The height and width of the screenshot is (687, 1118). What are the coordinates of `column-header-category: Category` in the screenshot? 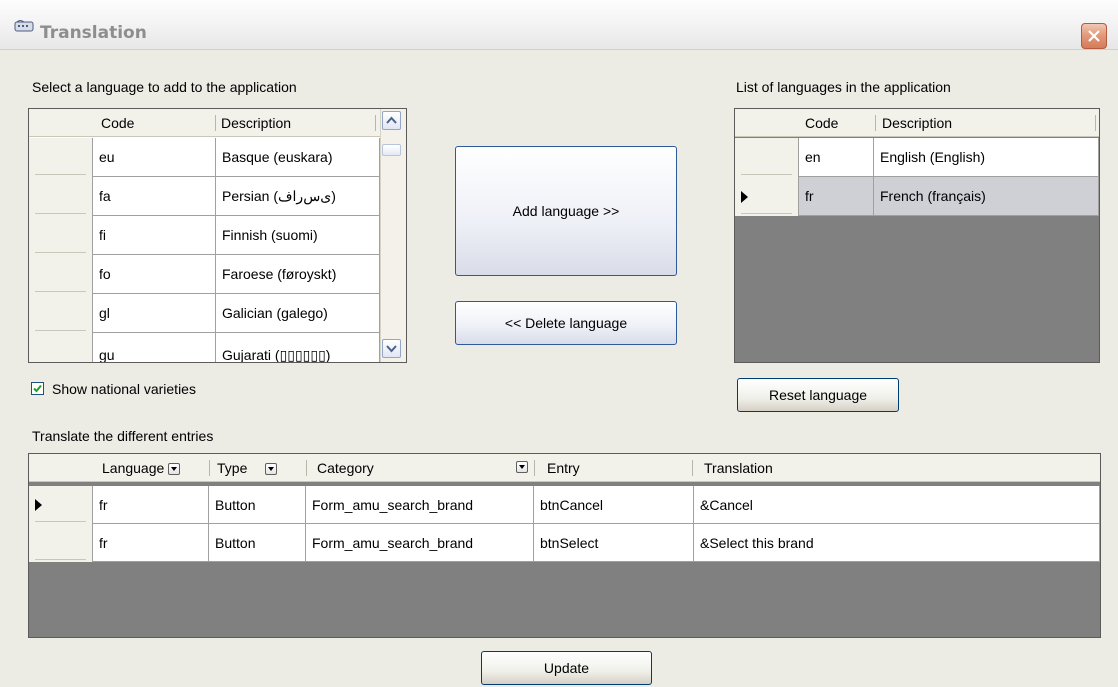 It's located at (345, 468).